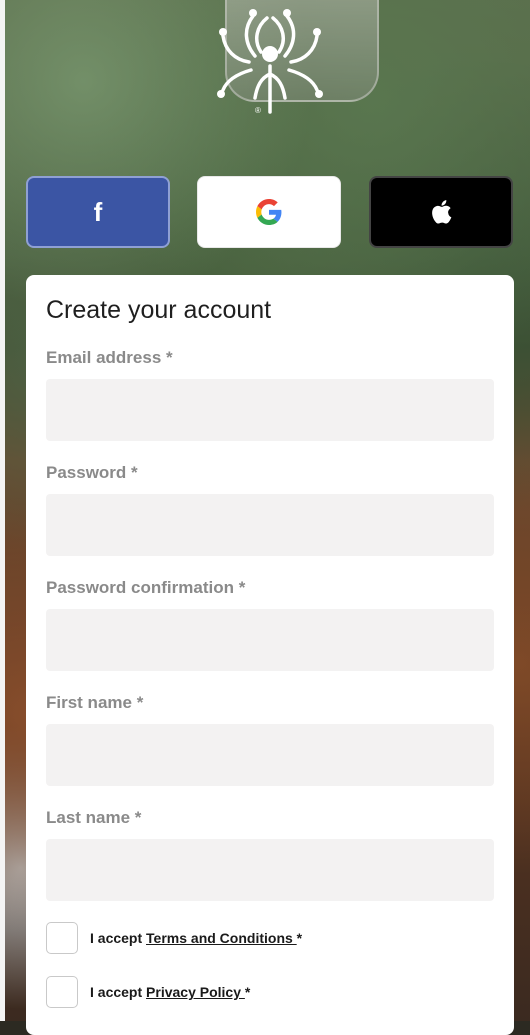 This screenshot has height=1035, width=530. I want to click on password-confirmation-label: Password confirmation *, so click(146, 587).